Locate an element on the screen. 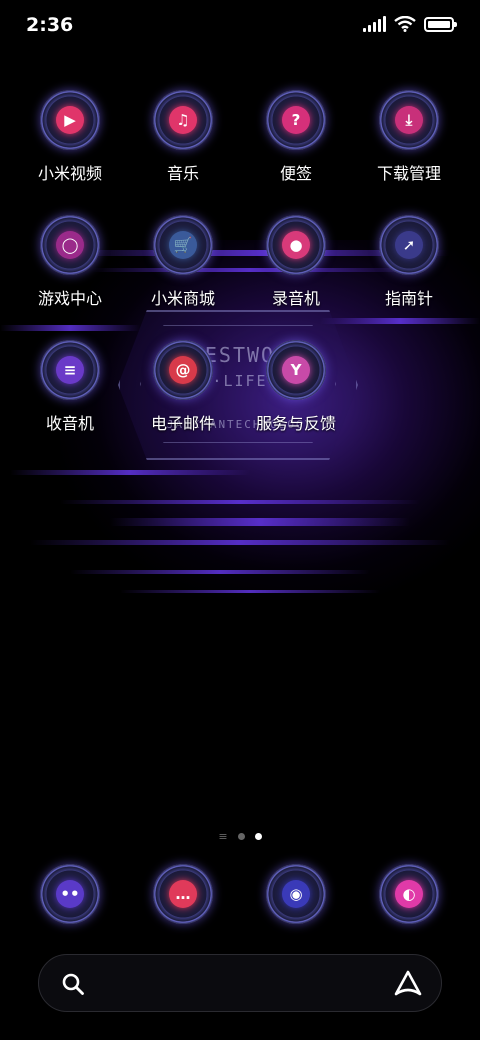  recorder-icon: ● is located at coordinates (296, 245).